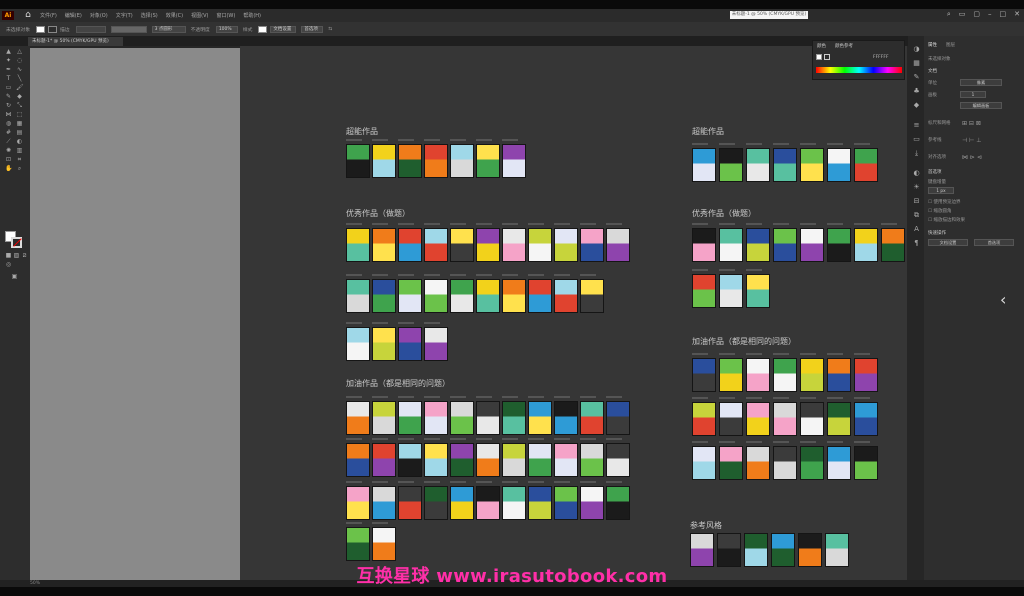  Describe the element at coordinates (128, 29) in the screenshot. I see `variable-width-field` at that location.